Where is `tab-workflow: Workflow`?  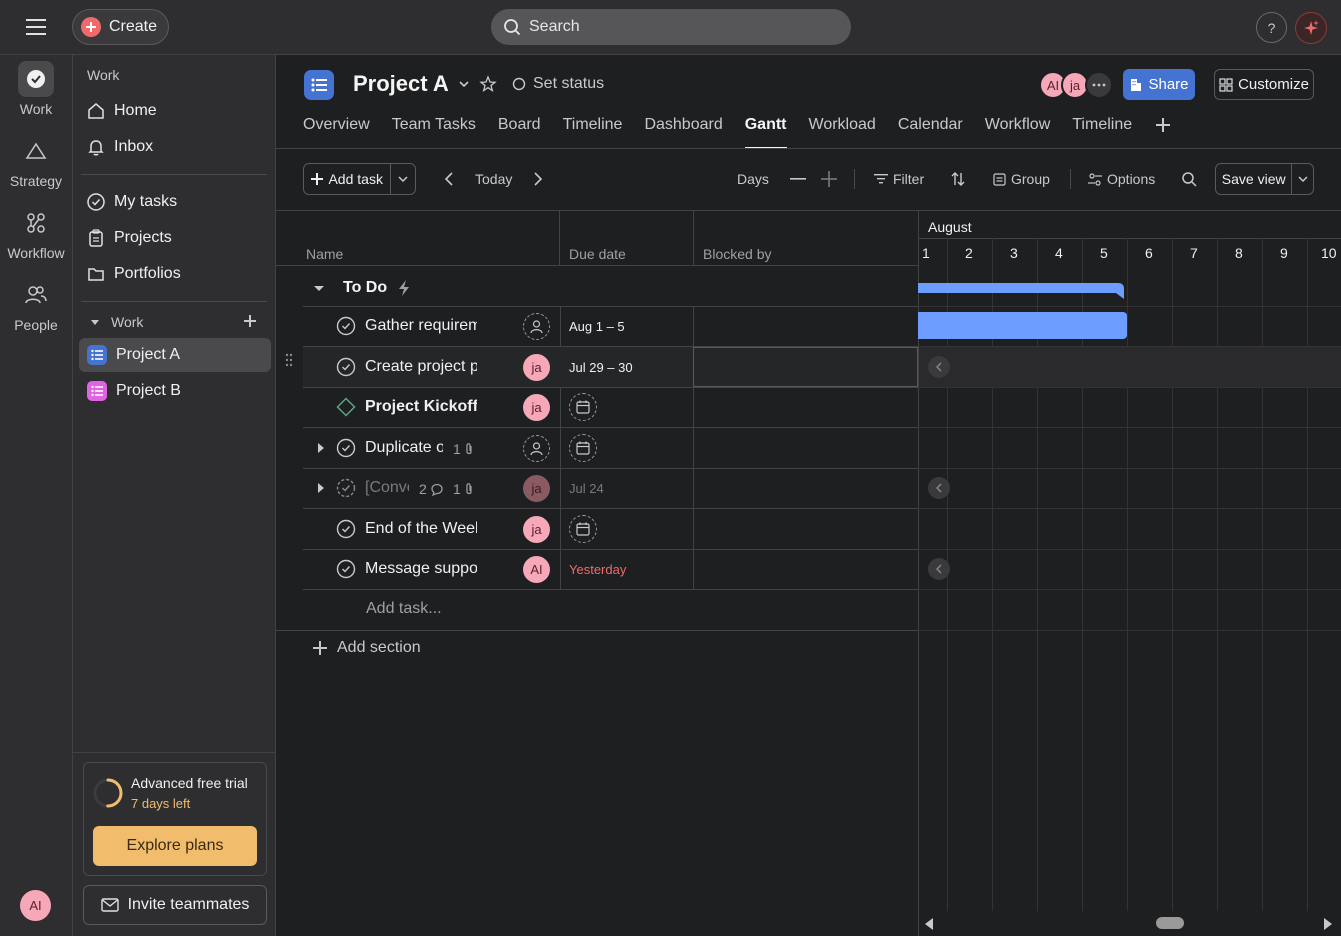
tab-workflow: Workflow is located at coordinates (1018, 131).